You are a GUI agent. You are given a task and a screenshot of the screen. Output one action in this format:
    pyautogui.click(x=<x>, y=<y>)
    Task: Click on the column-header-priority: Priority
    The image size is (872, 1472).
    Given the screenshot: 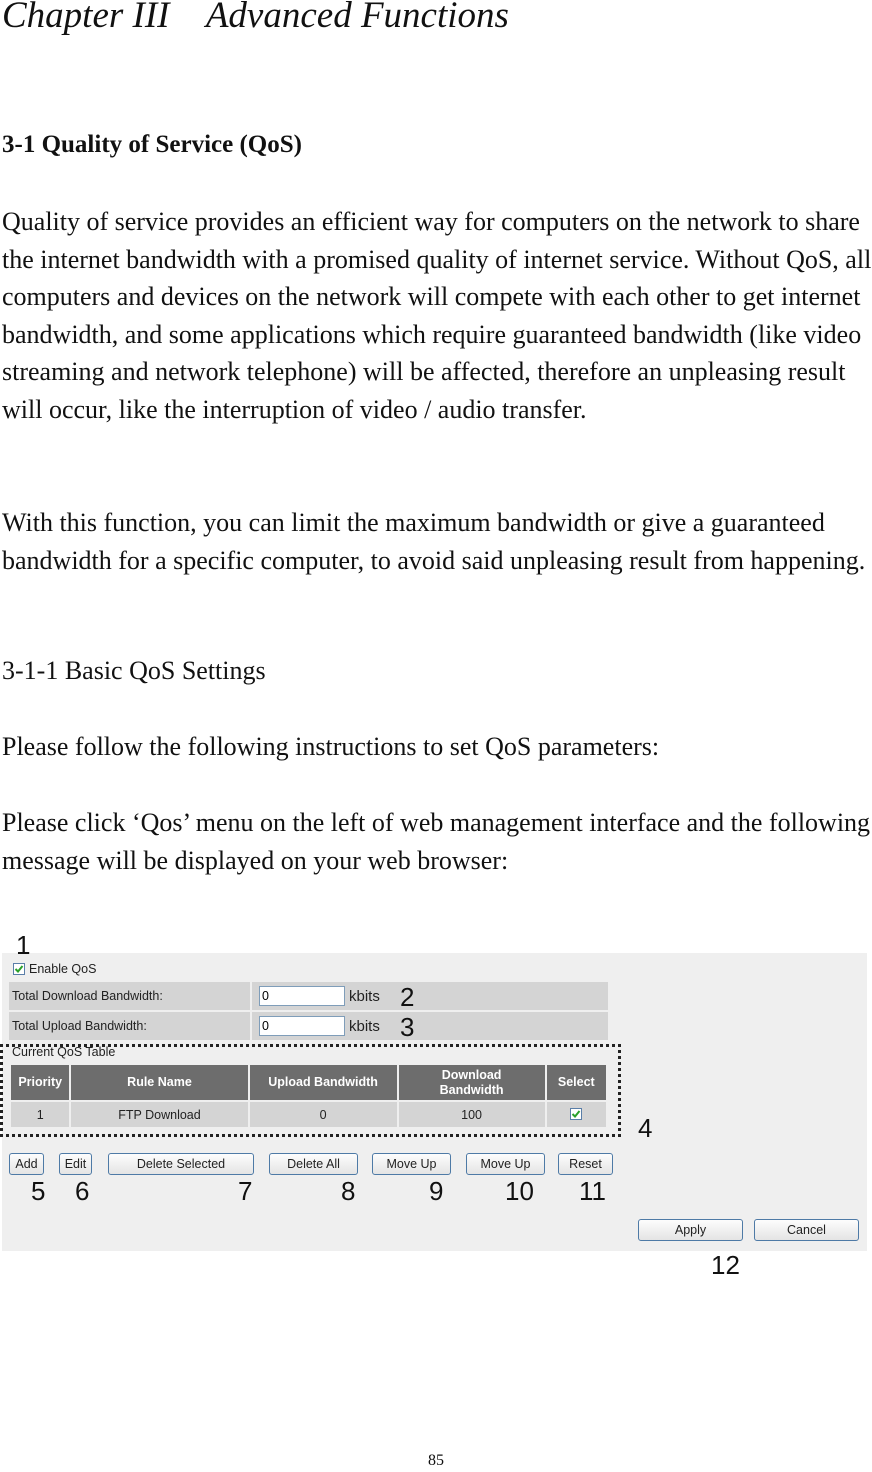 What is the action you would take?
    pyautogui.click(x=40, y=1082)
    